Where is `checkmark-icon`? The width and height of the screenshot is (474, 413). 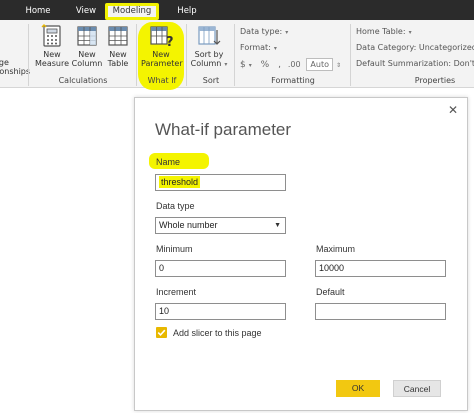 checkmark-icon is located at coordinates (161, 333).